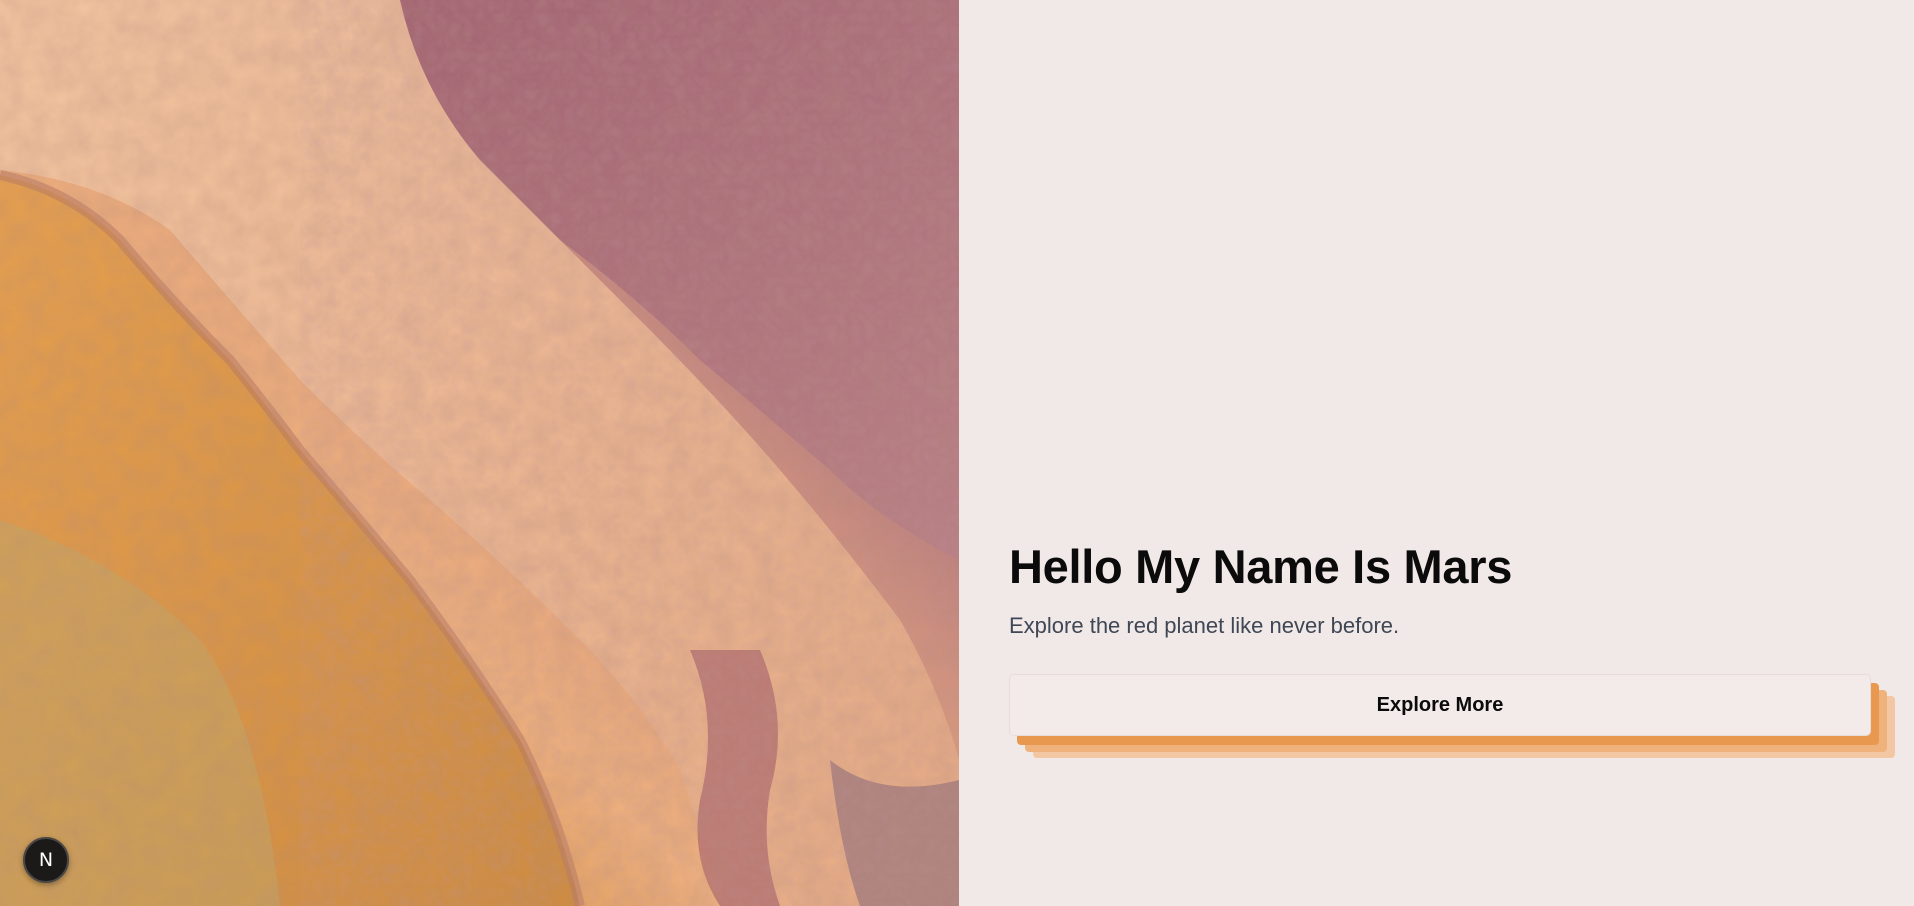  What do you see at coordinates (1440, 705) in the screenshot?
I see `explore-more-button: Explore More` at bounding box center [1440, 705].